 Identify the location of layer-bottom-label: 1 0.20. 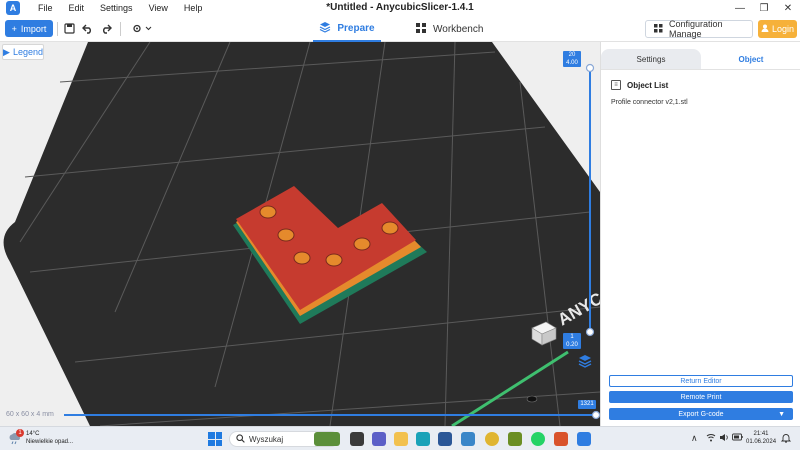
(572, 341).